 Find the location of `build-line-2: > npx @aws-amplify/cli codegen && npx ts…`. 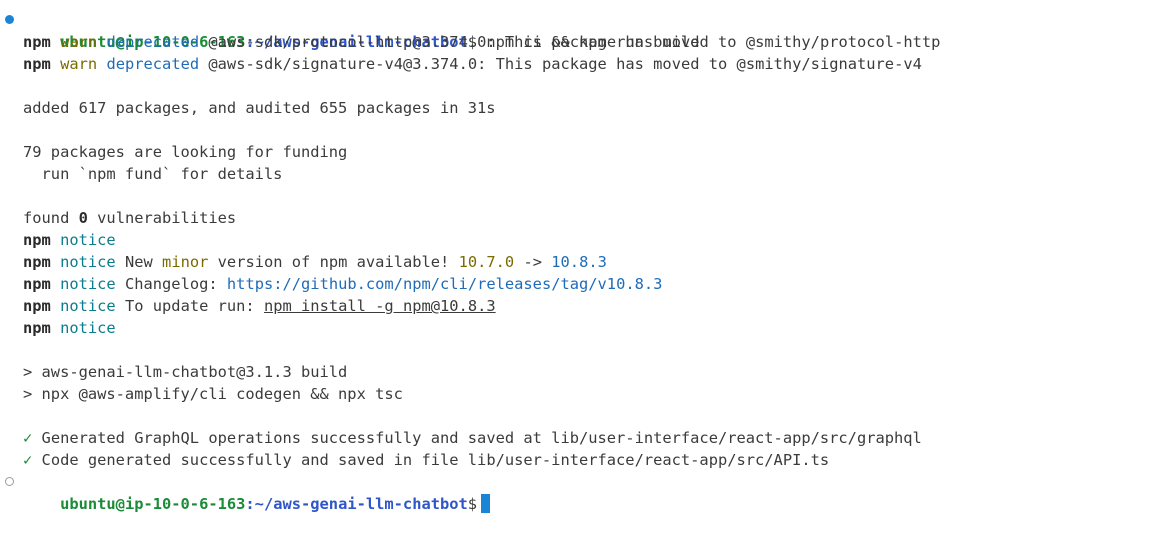

build-line-2: > npx @aws-amplify/cli codegen && npx ts… is located at coordinates (213, 394).